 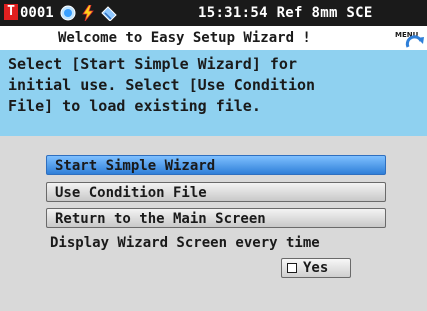 I want to click on yes-checkbox-button: Yes, so click(x=316, y=268).